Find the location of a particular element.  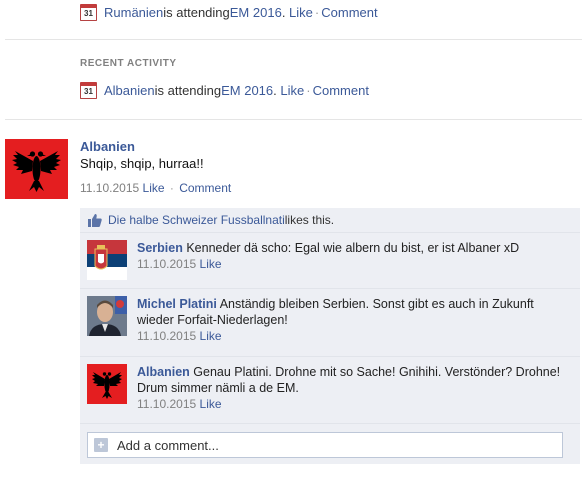

activity-subject-link: Rumänien is located at coordinates (133, 12).